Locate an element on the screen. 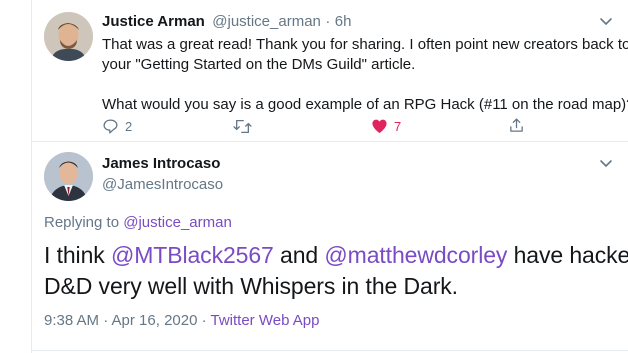  share-icon is located at coordinates (516, 125).